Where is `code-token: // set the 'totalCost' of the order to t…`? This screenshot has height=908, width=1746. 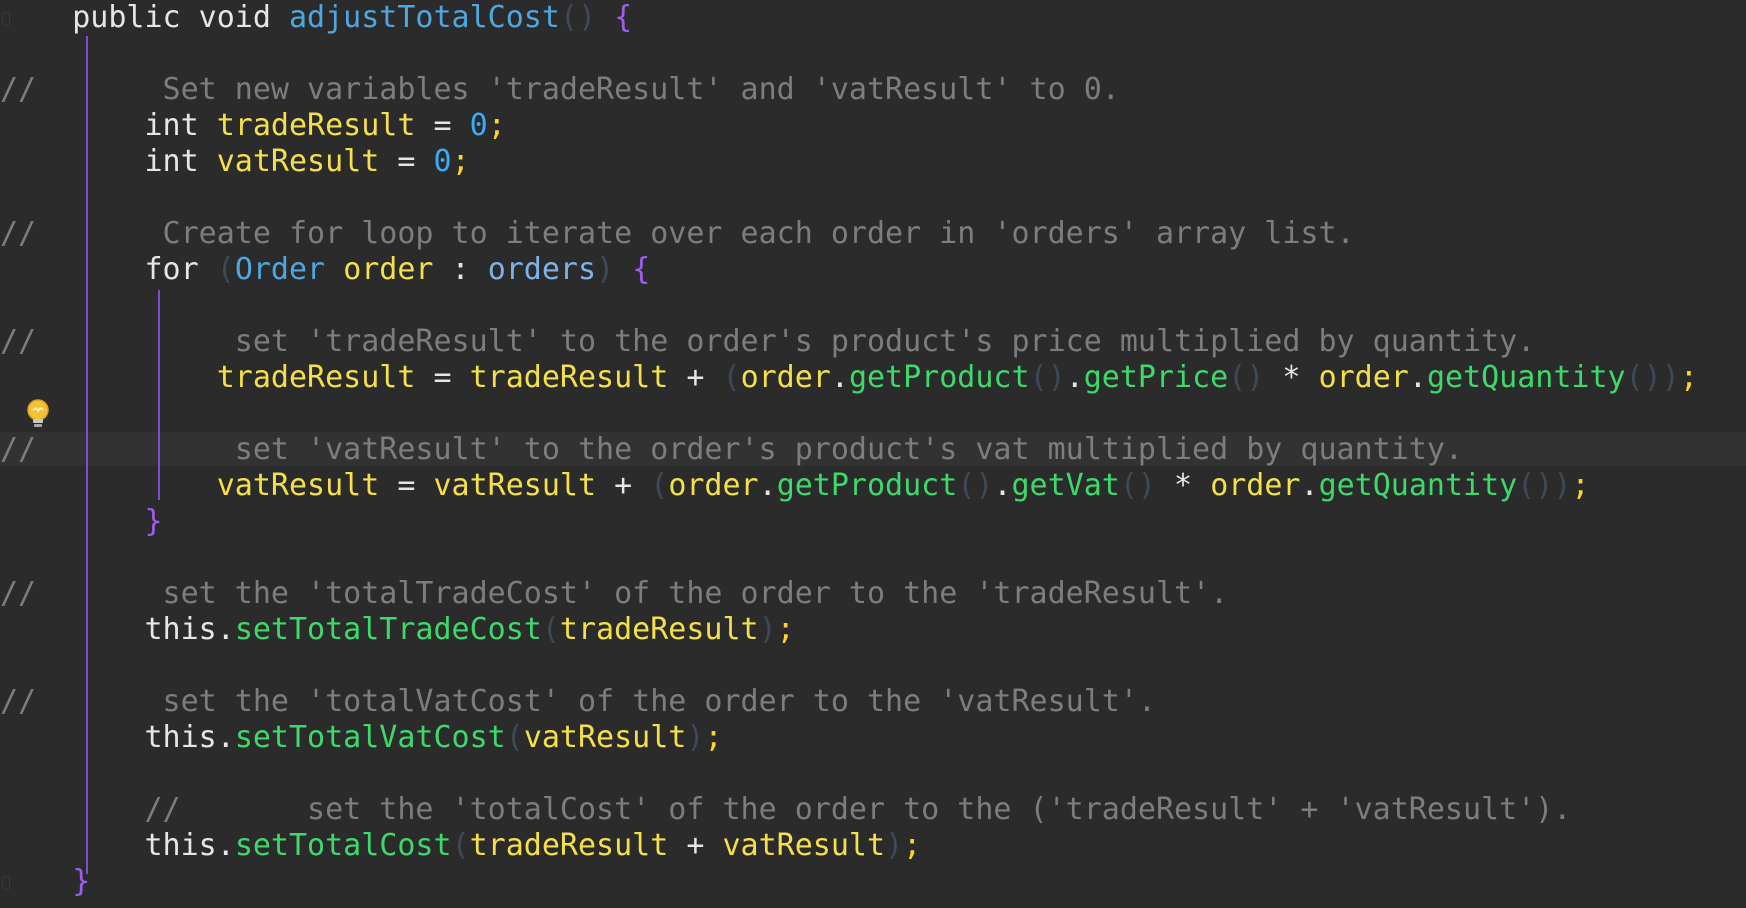 code-token: // set the 'totalCost' of the order to t… is located at coordinates (786, 809).